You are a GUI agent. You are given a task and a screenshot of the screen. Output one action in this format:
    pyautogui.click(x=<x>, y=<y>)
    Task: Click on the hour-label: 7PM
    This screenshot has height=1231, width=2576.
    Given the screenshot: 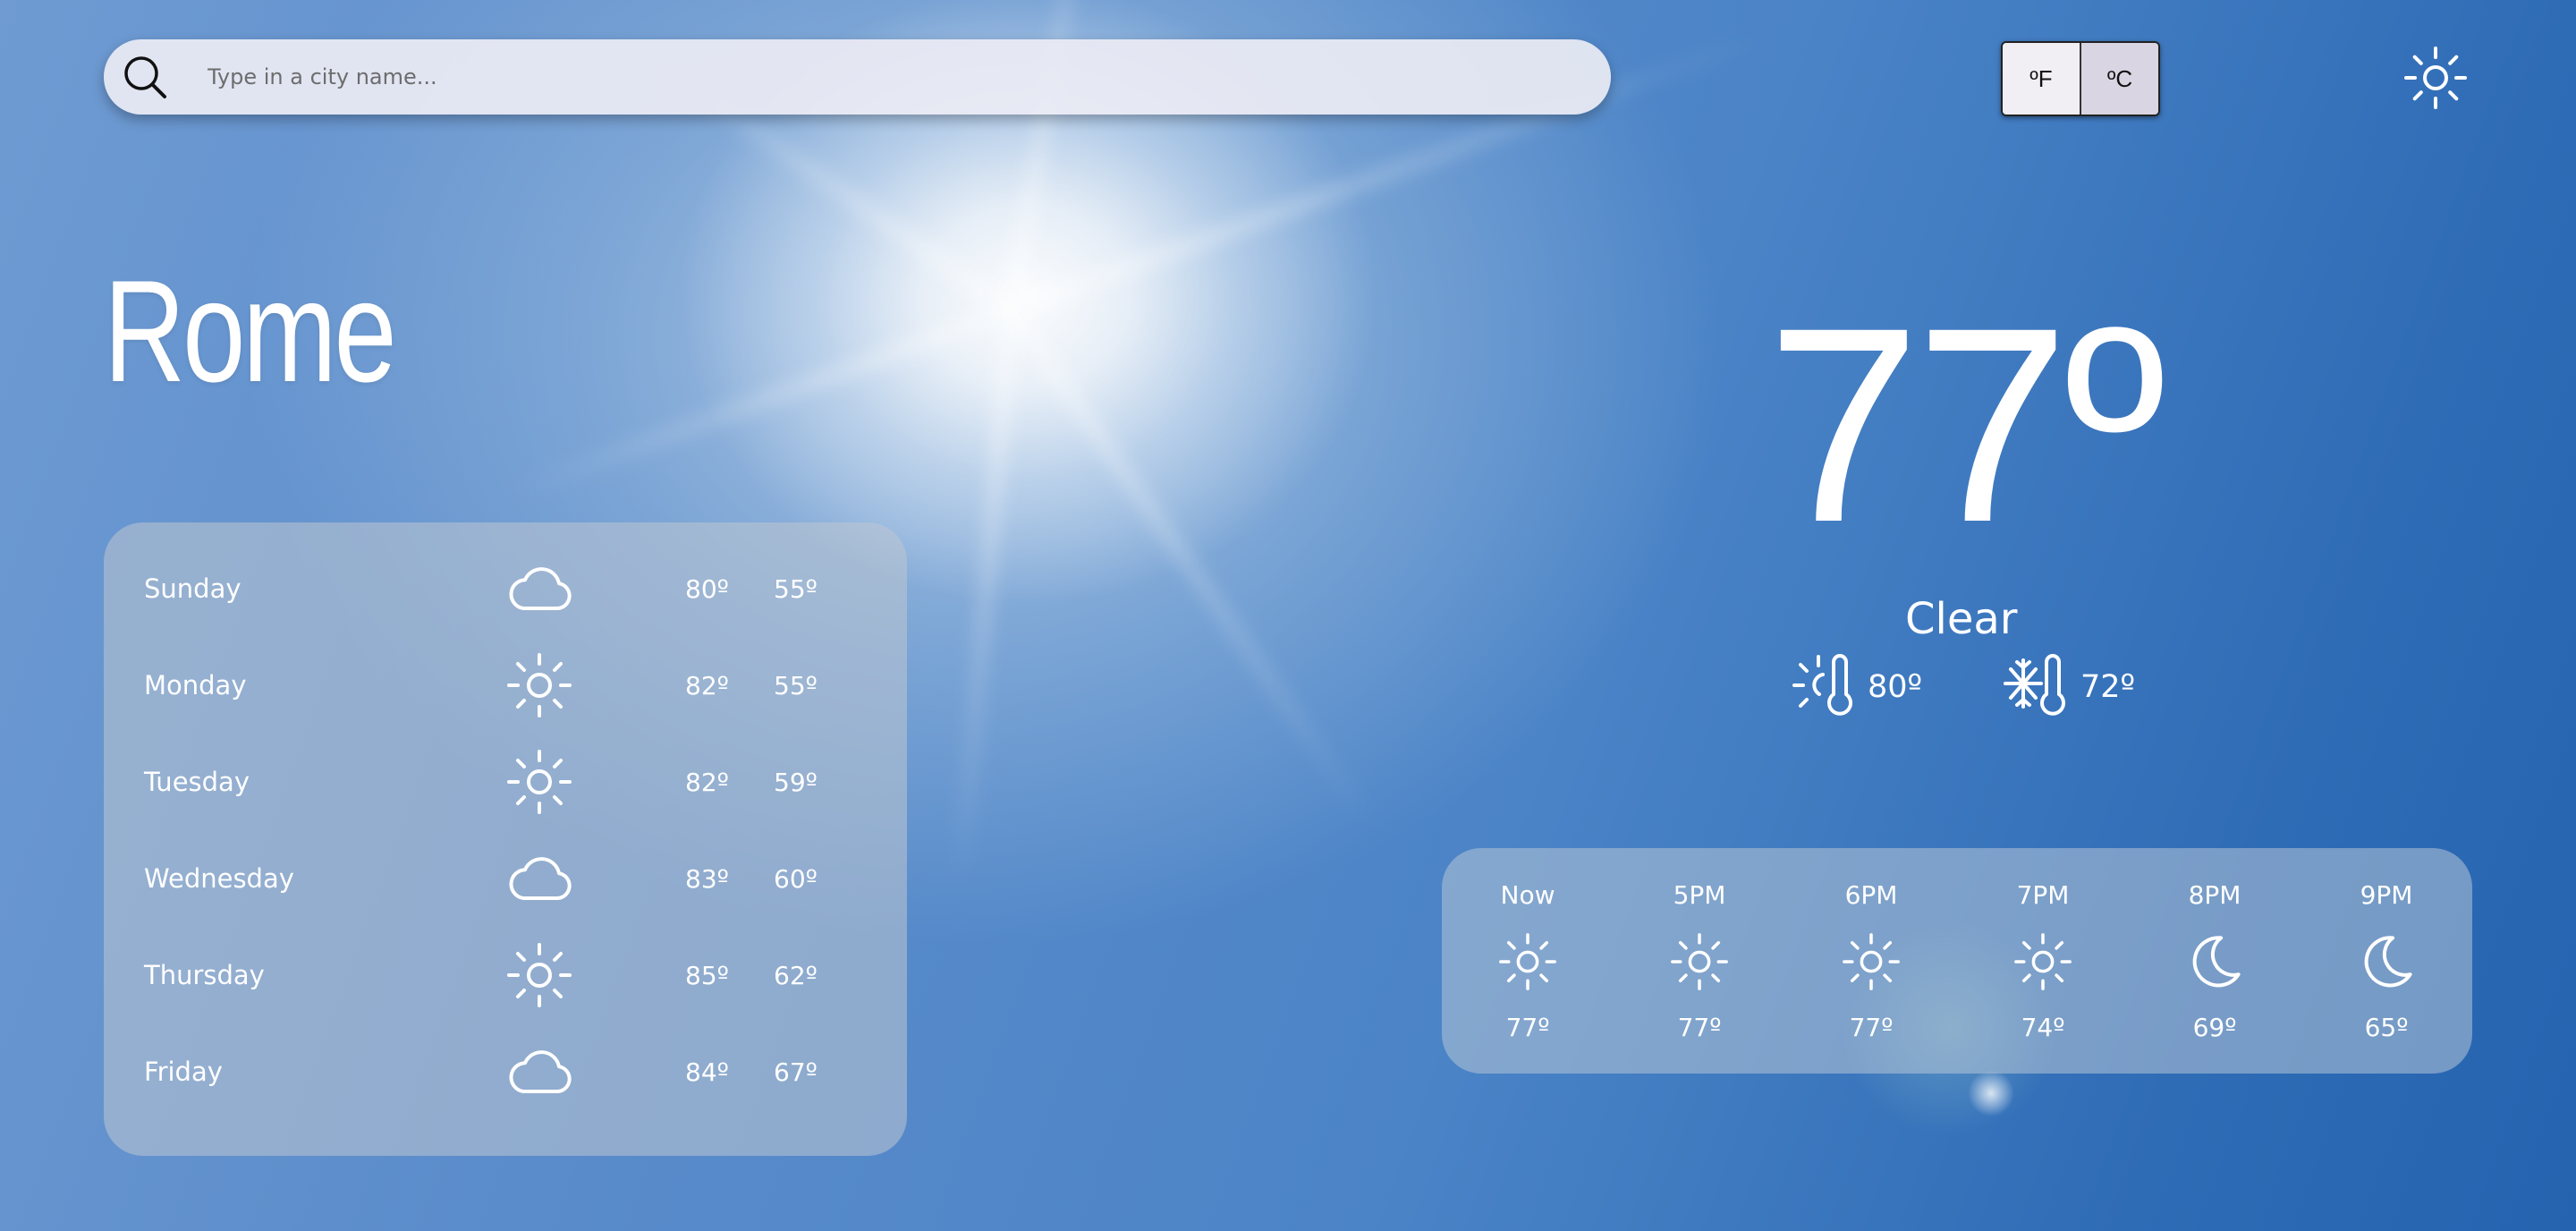 What is the action you would take?
    pyautogui.click(x=2043, y=895)
    